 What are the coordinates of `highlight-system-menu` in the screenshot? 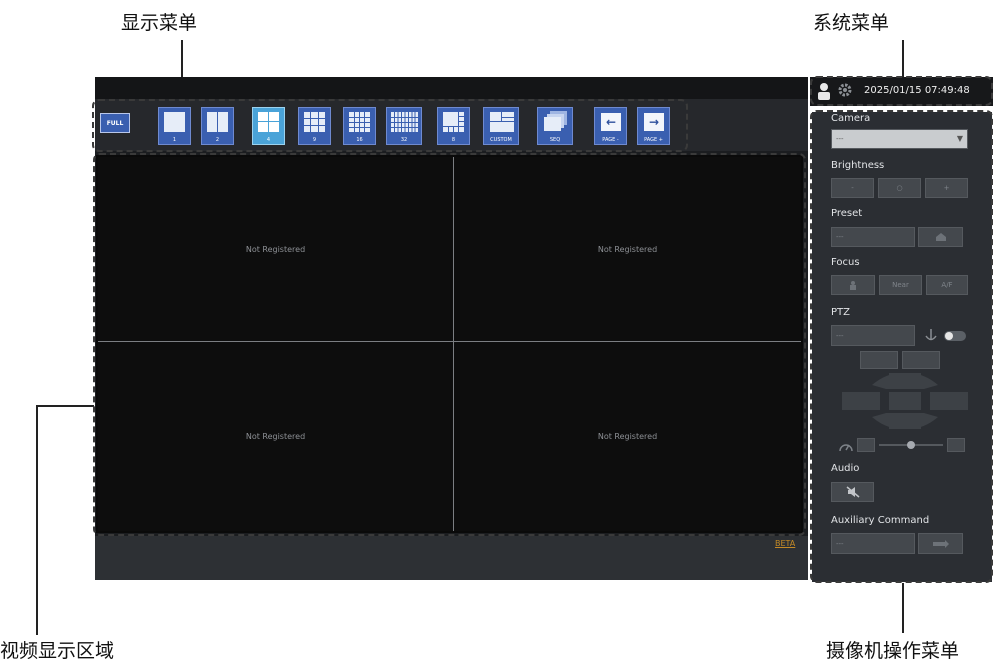 It's located at (901, 91).